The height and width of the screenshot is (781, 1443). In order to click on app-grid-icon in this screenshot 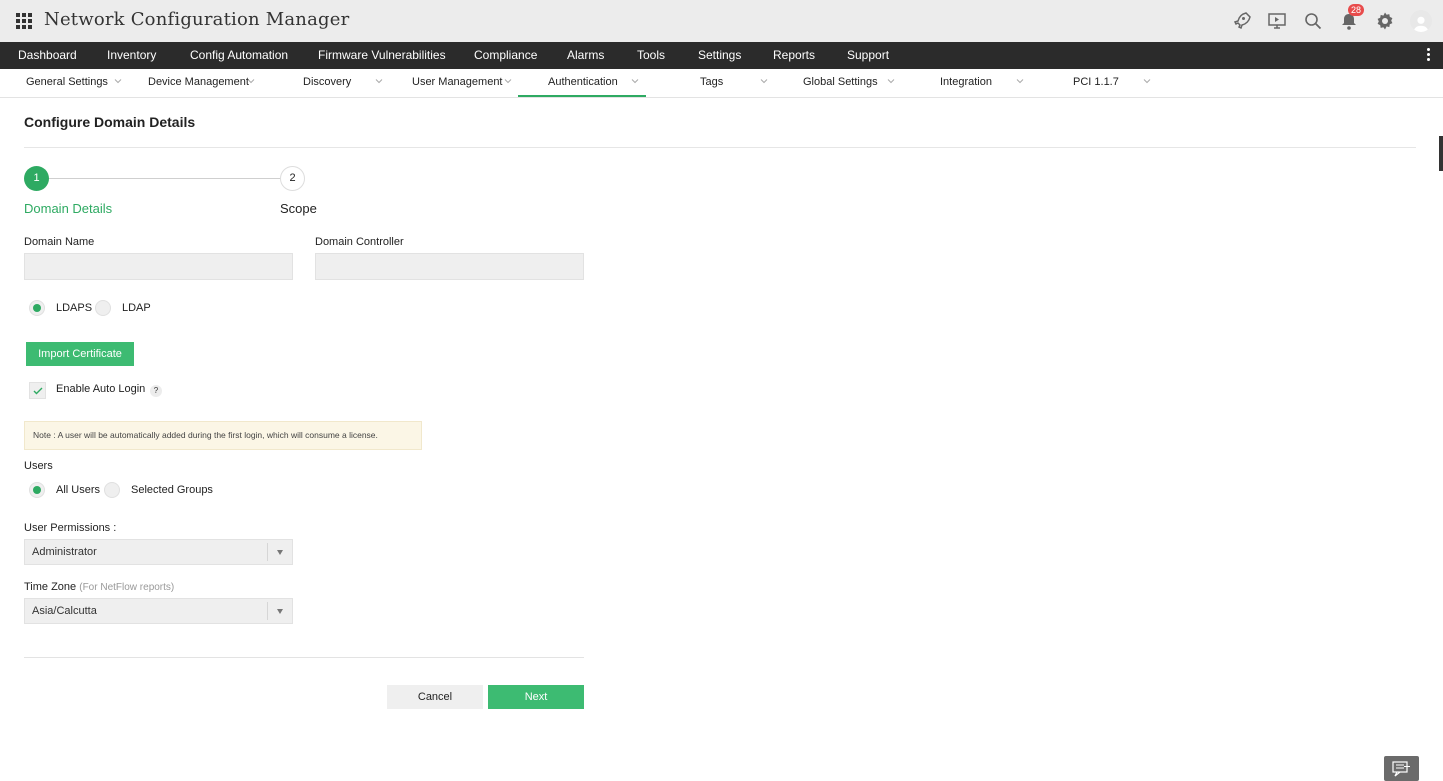, I will do `click(24, 21)`.